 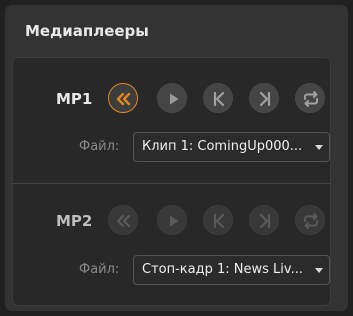 What do you see at coordinates (99, 146) in the screenshot?
I see `mp1-file-label: Файл:` at bounding box center [99, 146].